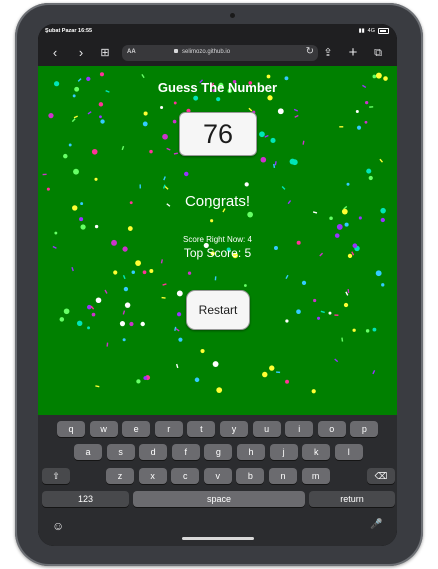  Describe the element at coordinates (378, 53) in the screenshot. I see `tabs-icon: ⧉` at that location.